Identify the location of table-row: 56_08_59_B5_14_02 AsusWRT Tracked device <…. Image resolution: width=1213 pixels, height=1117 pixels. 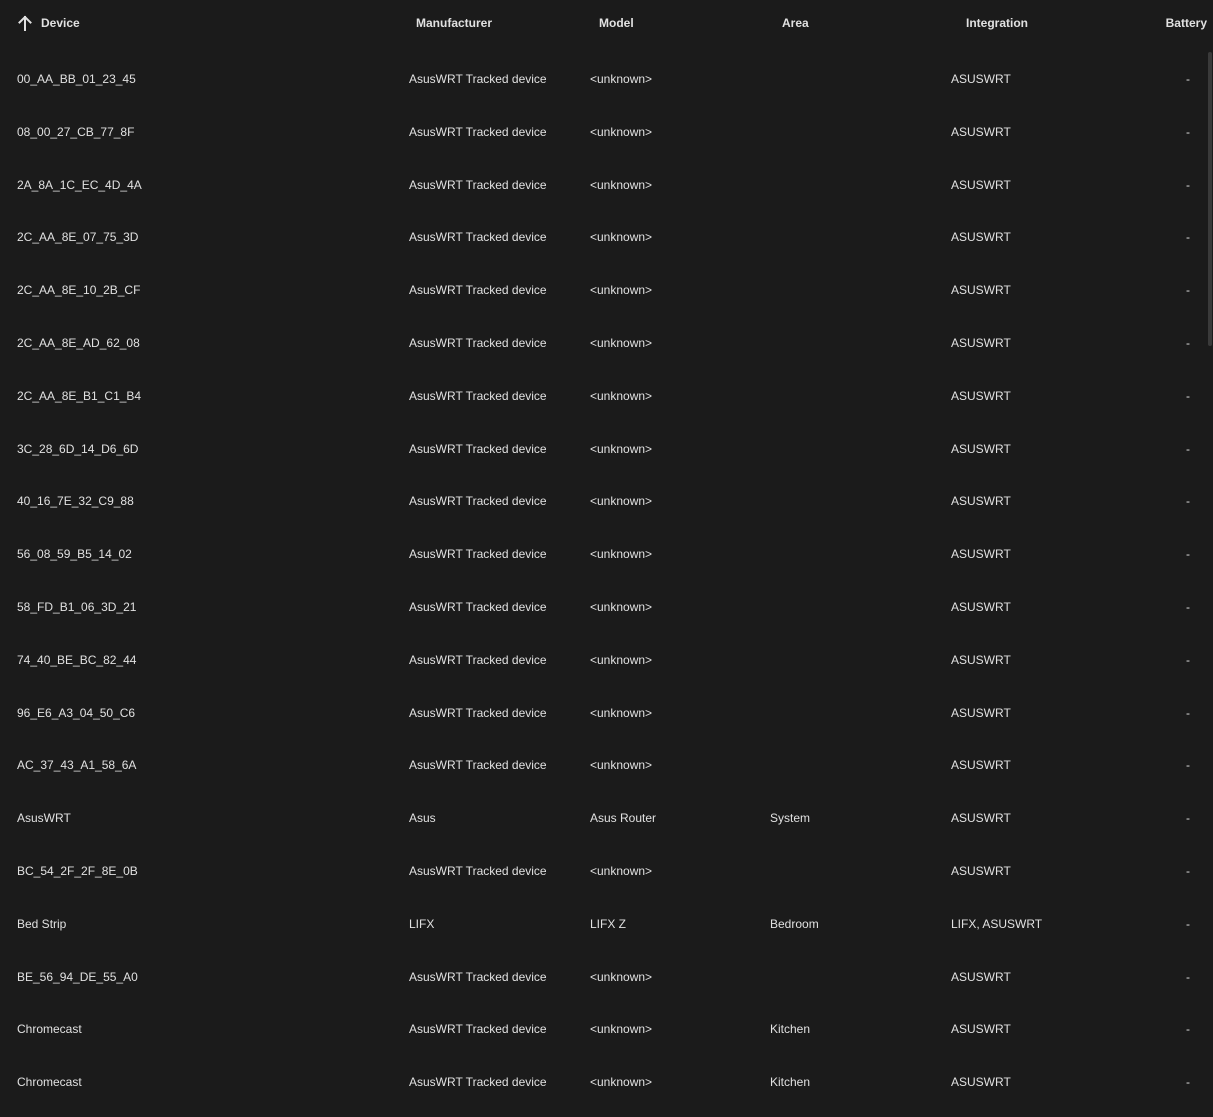
(603, 553).